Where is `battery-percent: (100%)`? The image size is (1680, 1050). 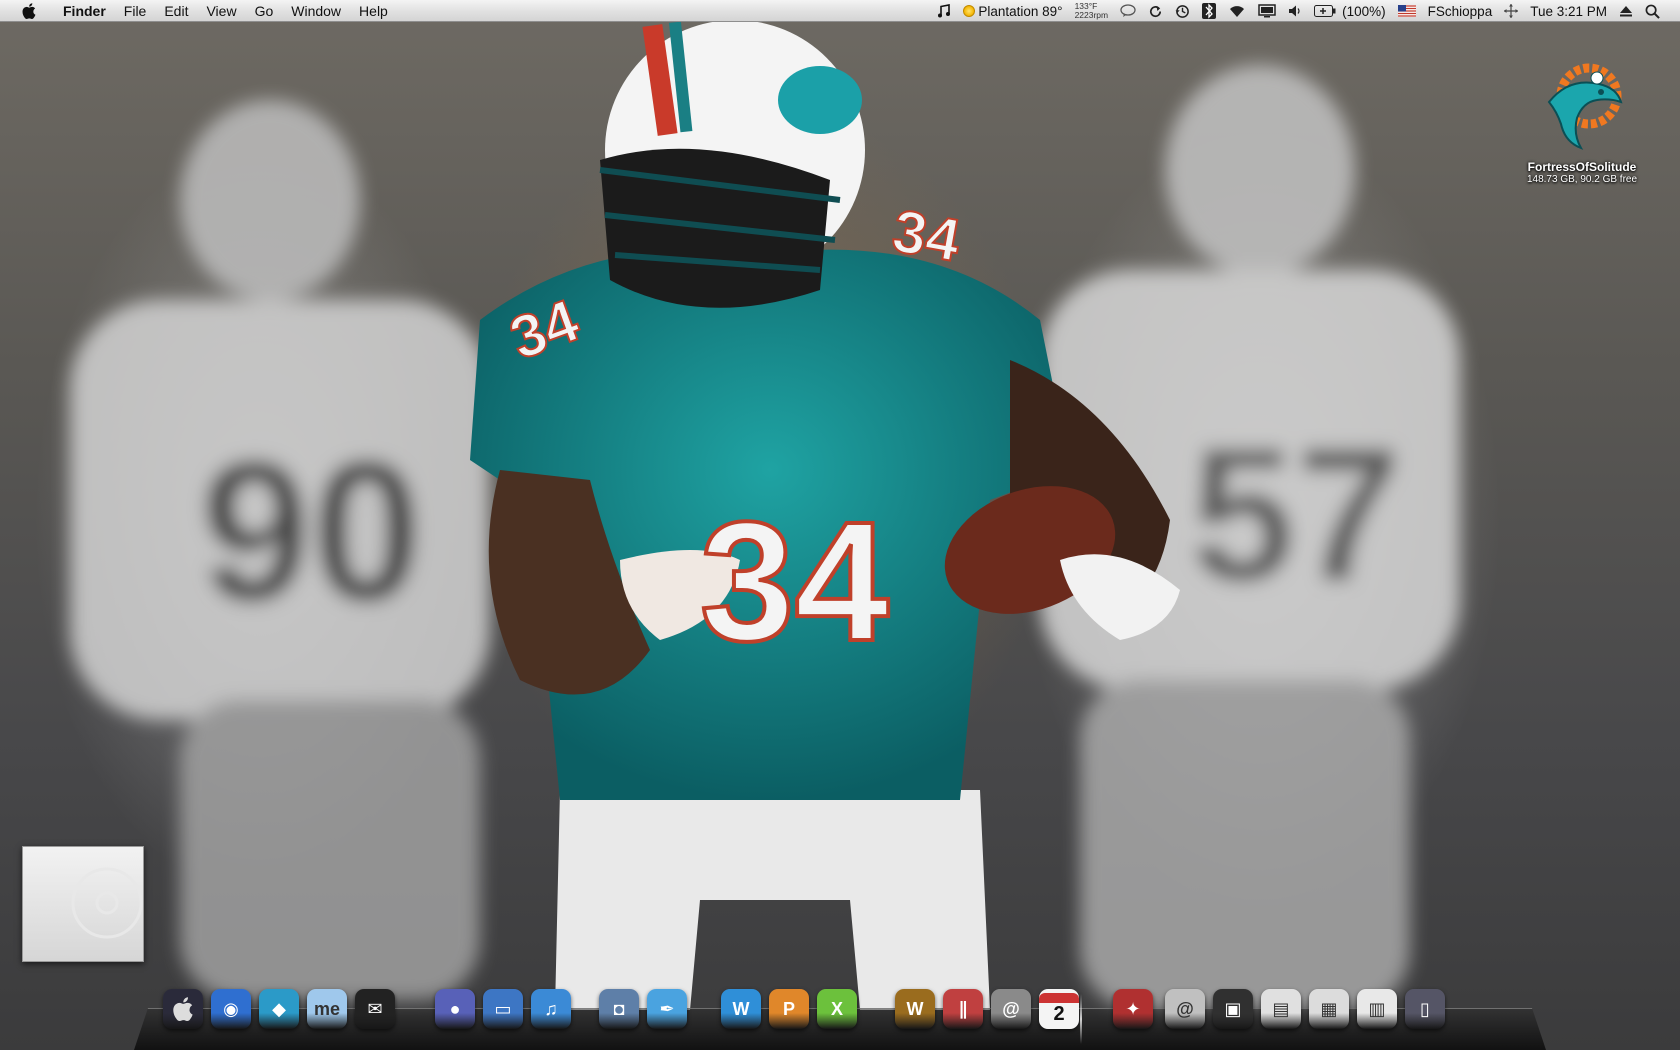
battery-percent: (100%) is located at coordinates (1364, 11).